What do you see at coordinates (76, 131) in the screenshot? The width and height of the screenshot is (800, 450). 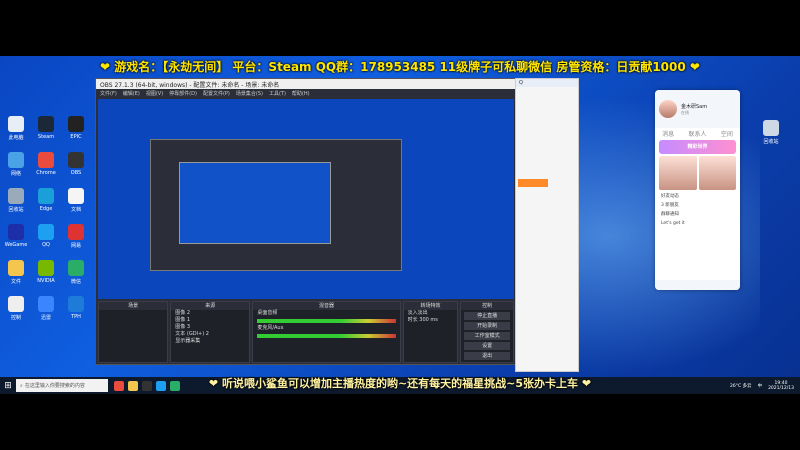 I see `desktop-icon: EPIC` at bounding box center [76, 131].